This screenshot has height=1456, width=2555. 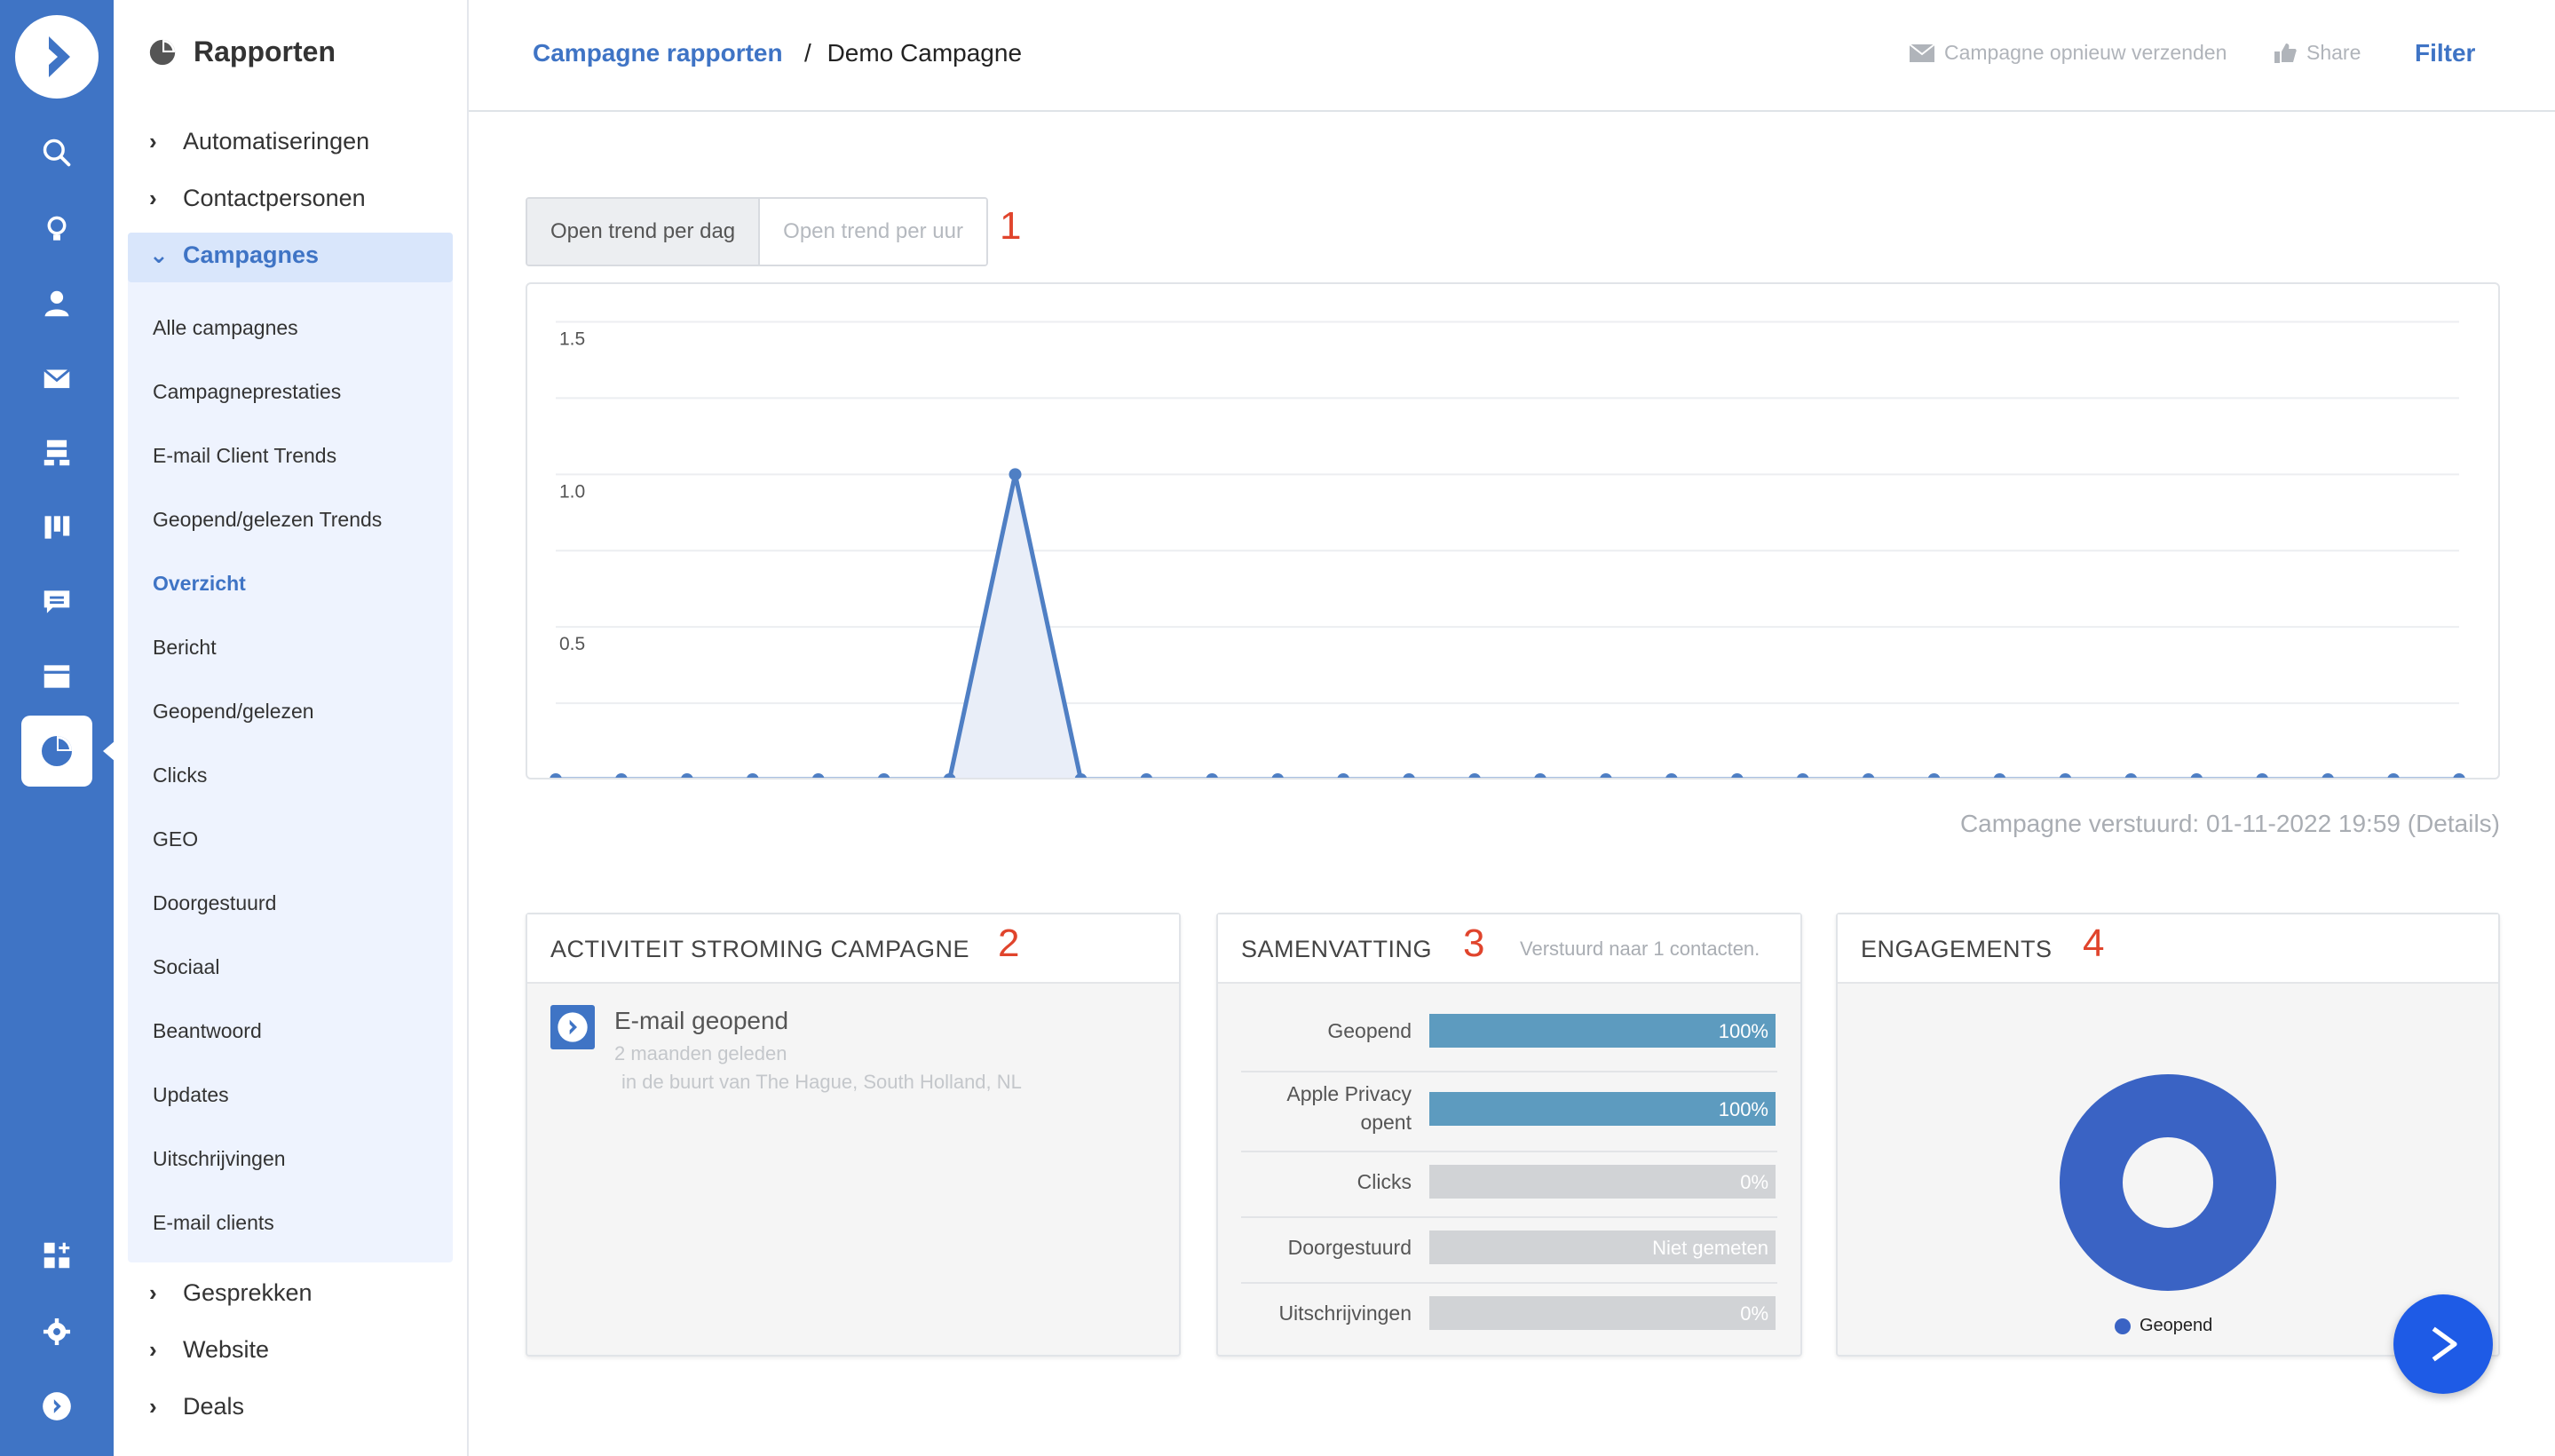 I want to click on sent-to-count: Verstuurd naar 1 contacten., so click(x=1640, y=949).